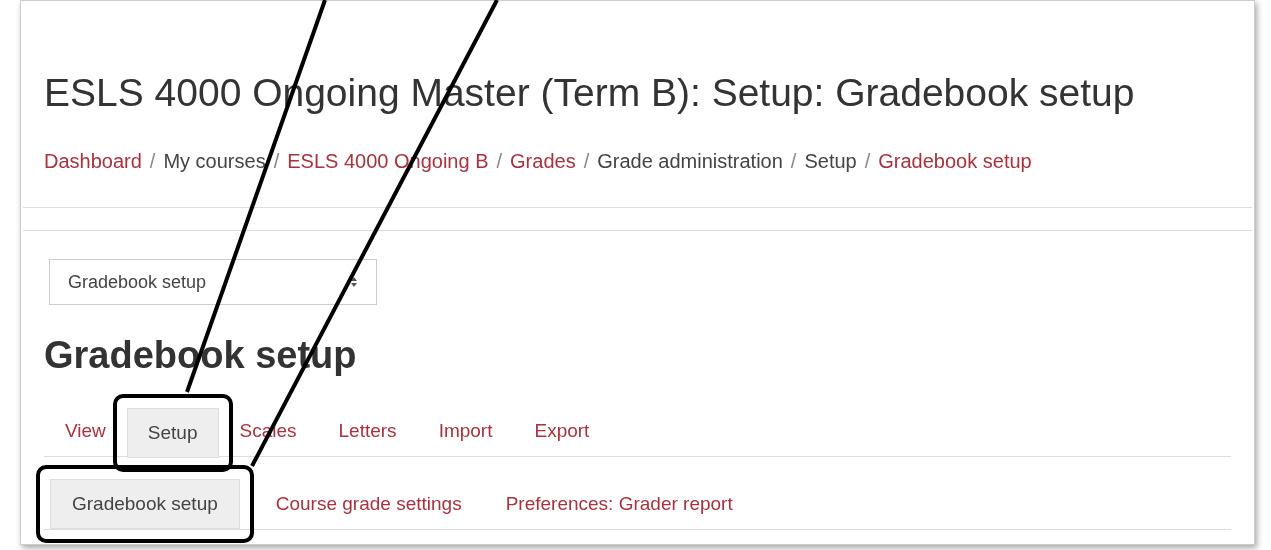  Describe the element at coordinates (367, 431) in the screenshot. I see `tab: Letters` at that location.